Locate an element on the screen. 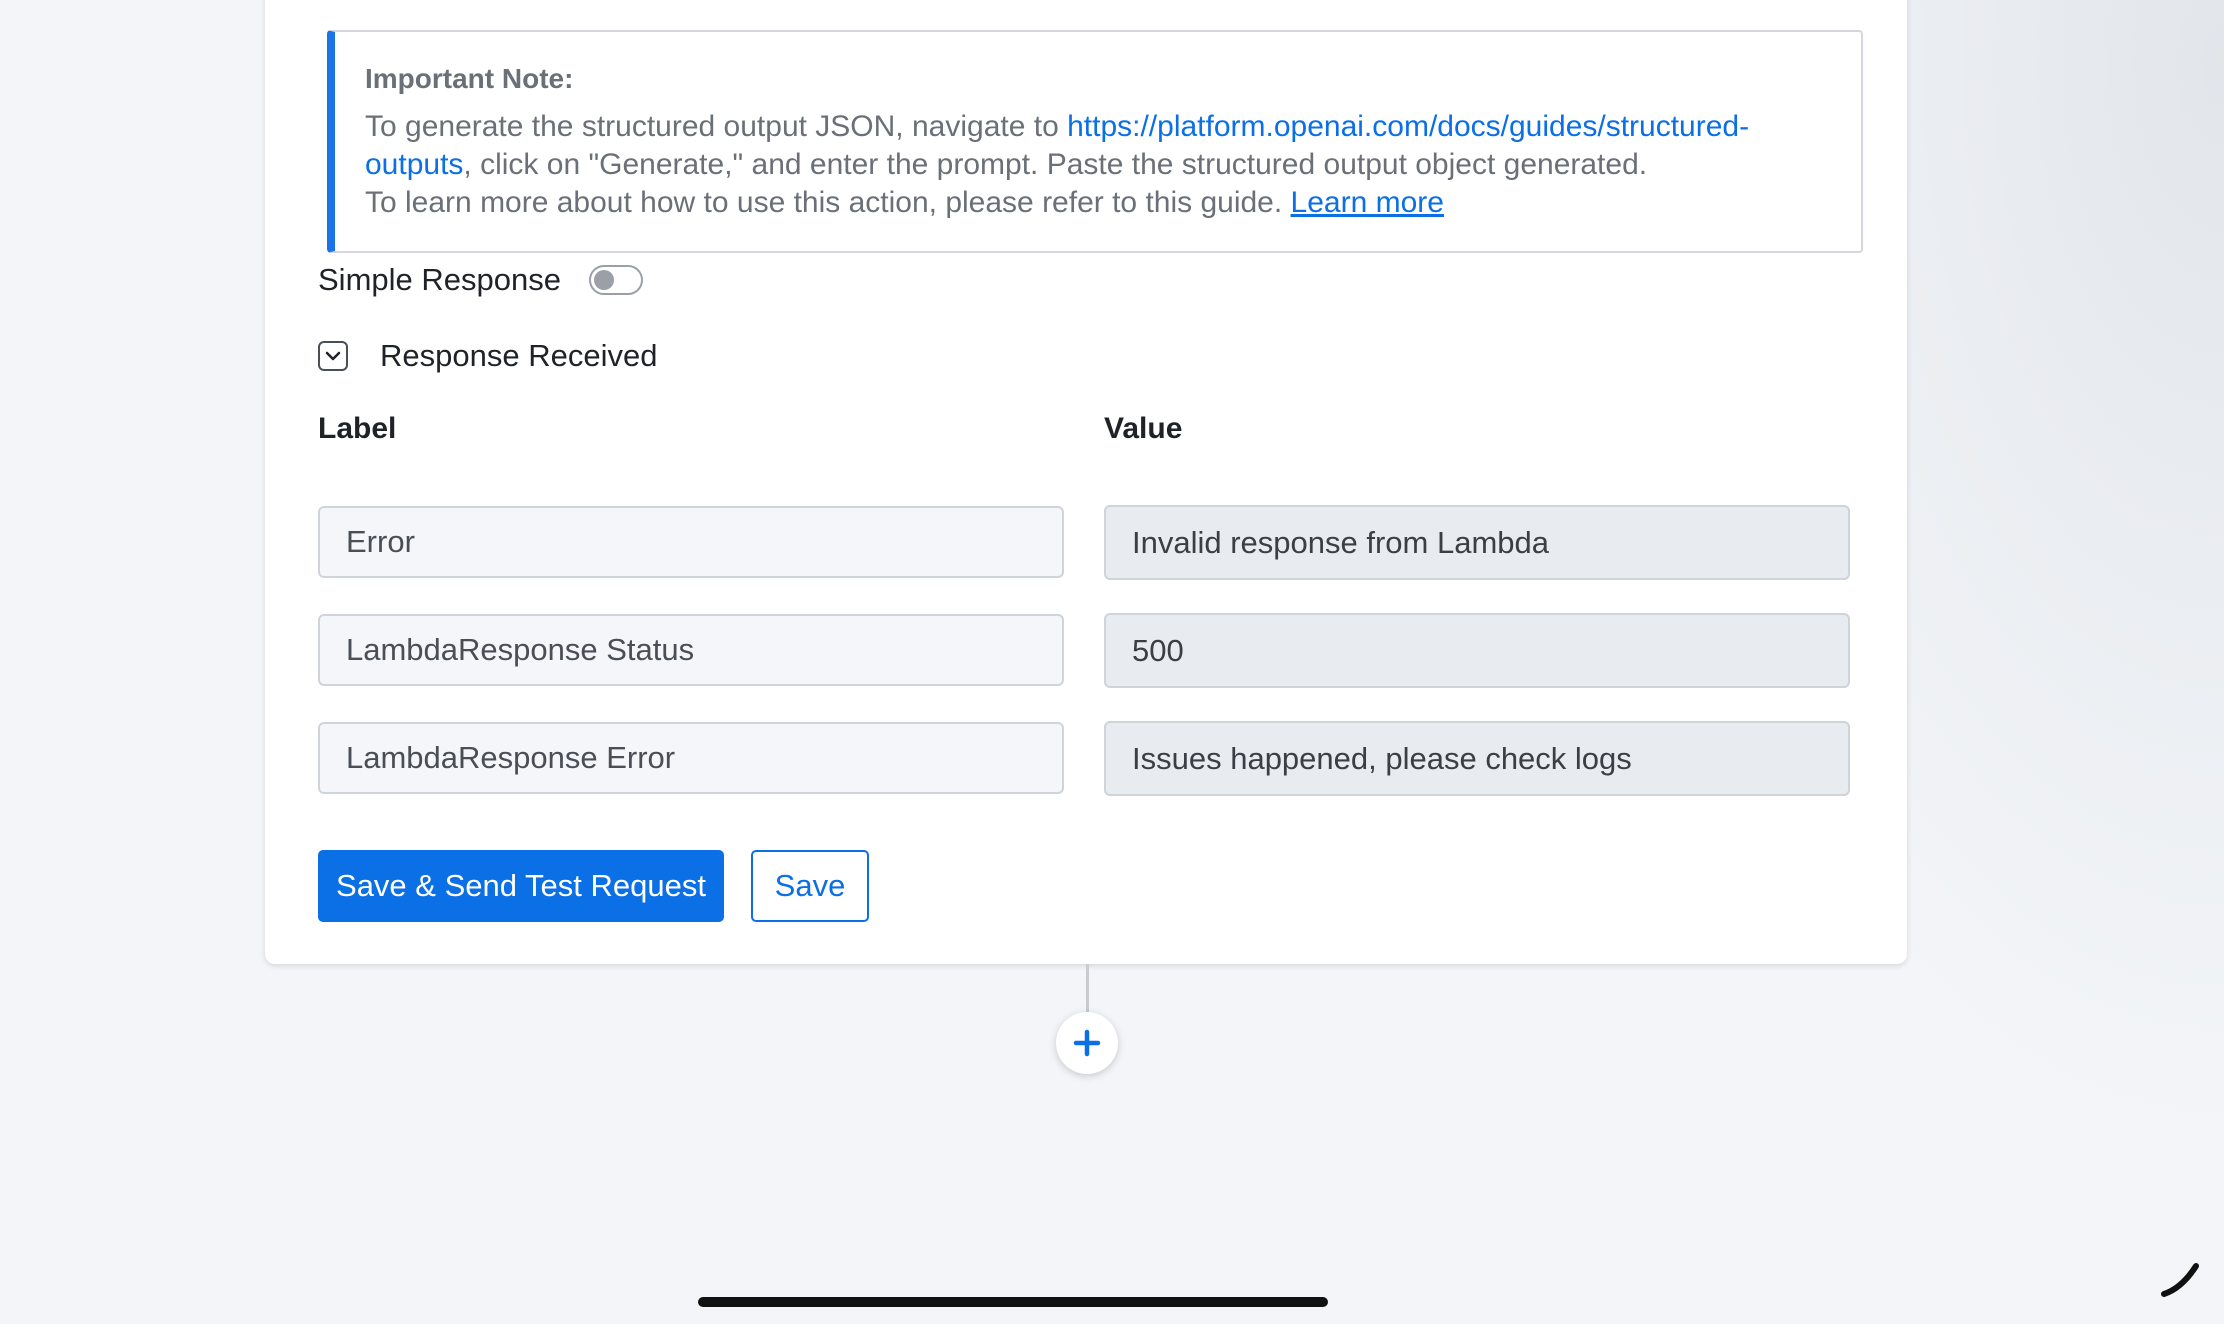 Image resolution: width=2224 pixels, height=1324 pixels. simple-response-label: Simple Response is located at coordinates (439, 279).